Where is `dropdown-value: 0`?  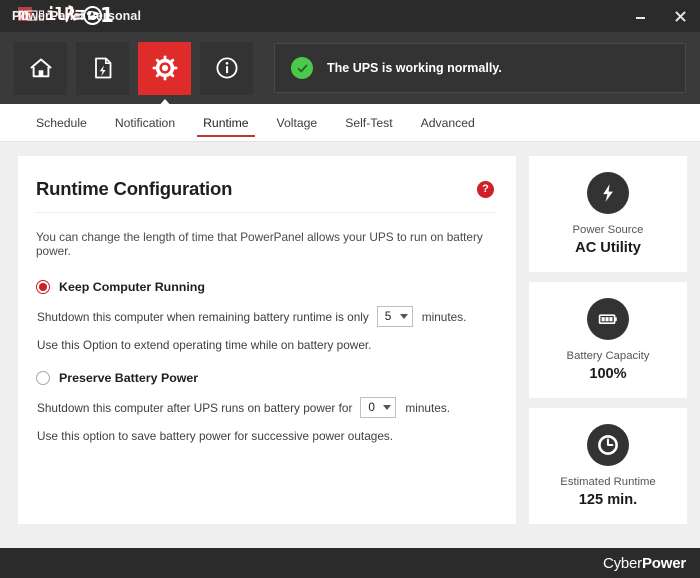
dropdown-value: 0 is located at coordinates (371, 406).